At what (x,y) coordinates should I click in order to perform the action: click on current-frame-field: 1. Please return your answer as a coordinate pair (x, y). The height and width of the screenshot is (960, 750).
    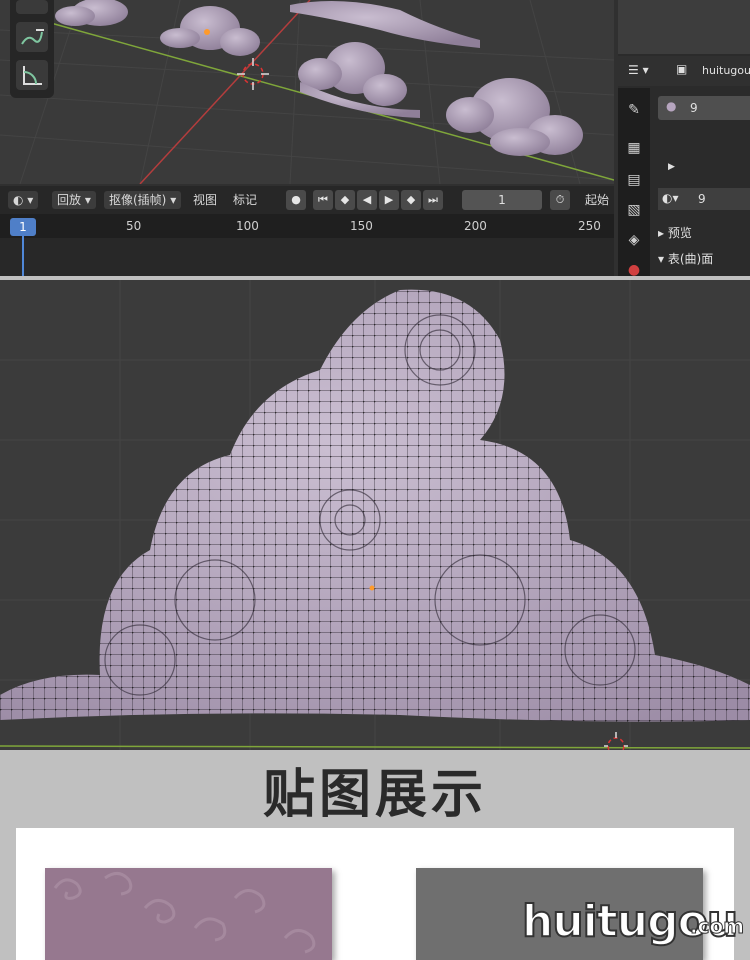
    Looking at the image, I should click on (502, 200).